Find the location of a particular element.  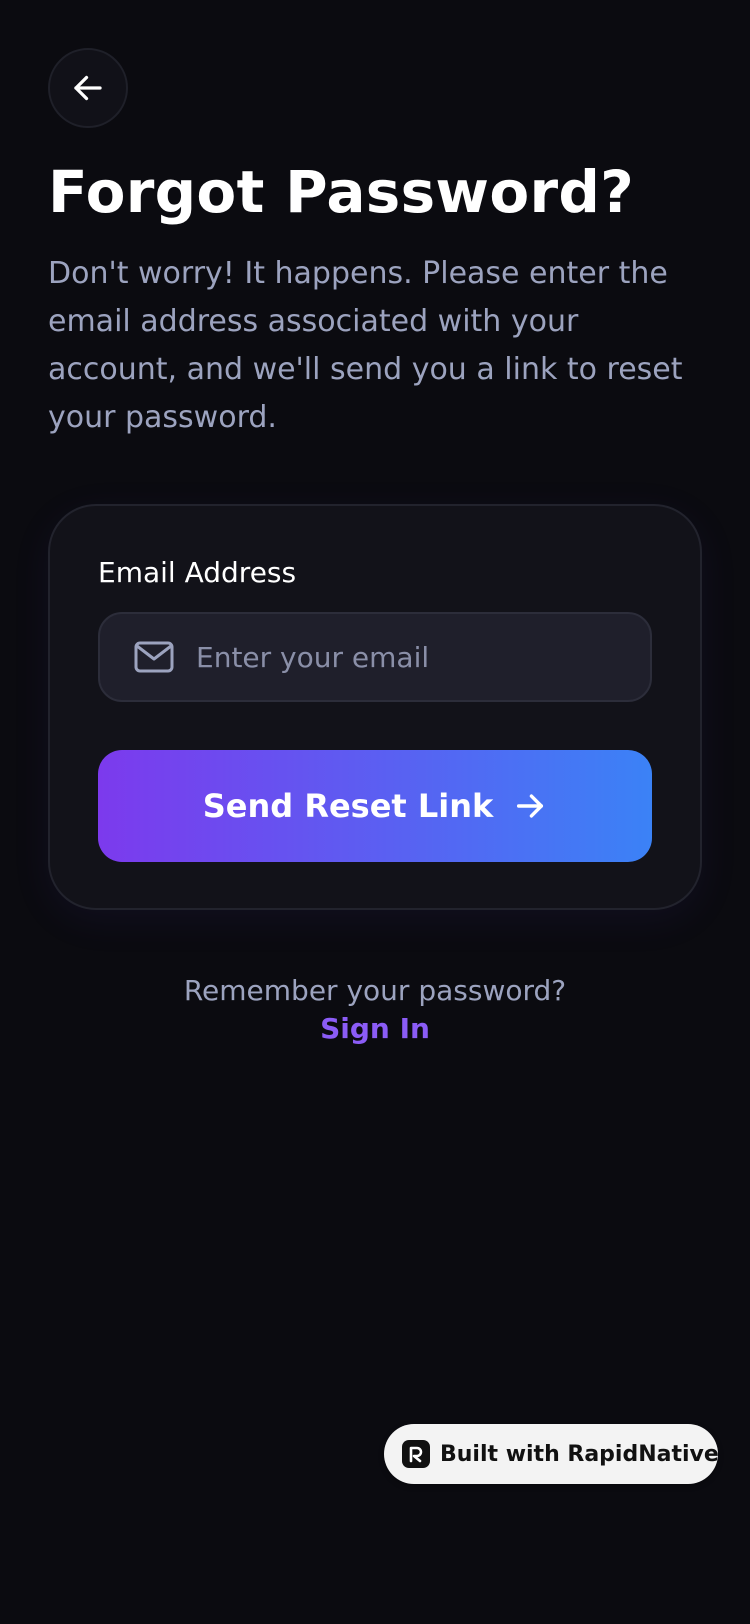

send-reset-link-label: Send Reset Link is located at coordinates (348, 806).